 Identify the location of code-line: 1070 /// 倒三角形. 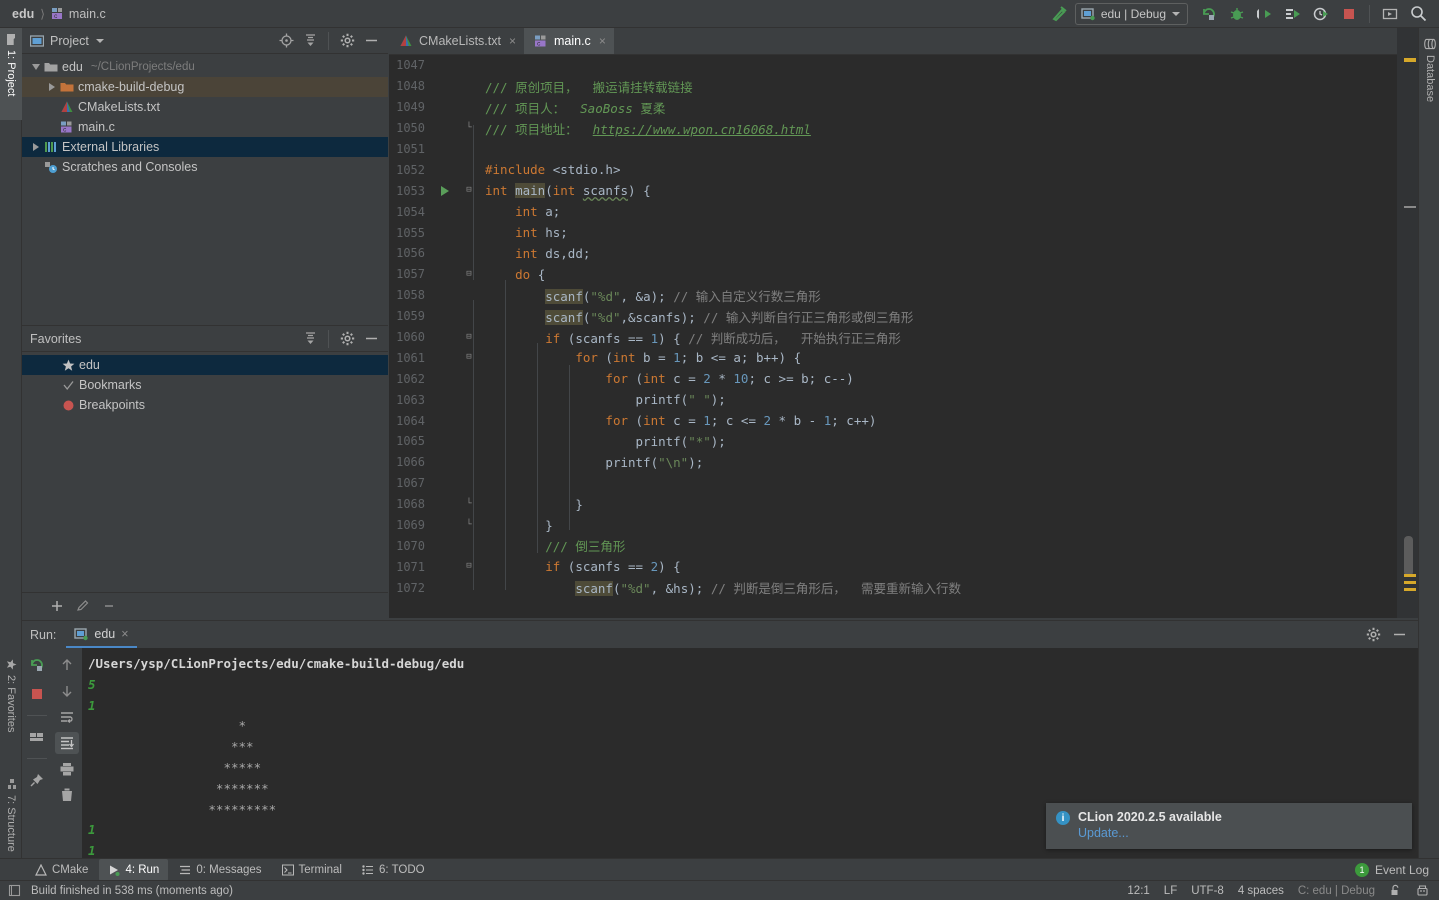
(903, 545).